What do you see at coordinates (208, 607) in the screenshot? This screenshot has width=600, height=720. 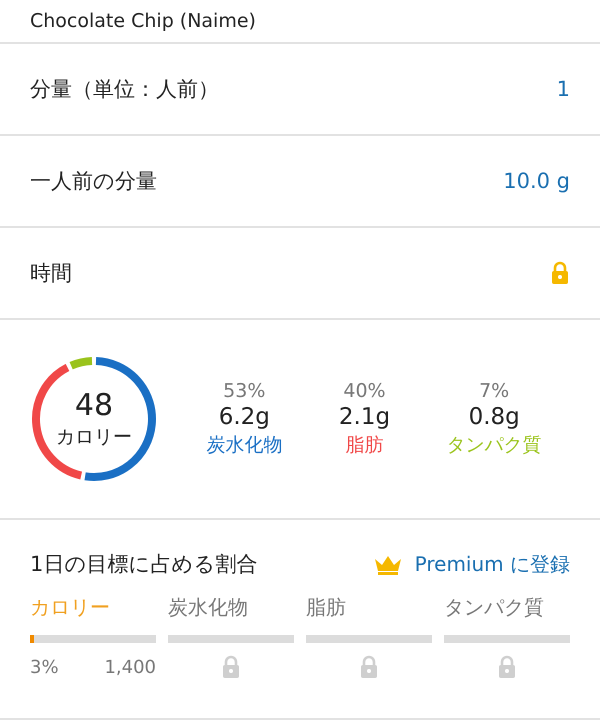 I see `goal-label: 炭水化物` at bounding box center [208, 607].